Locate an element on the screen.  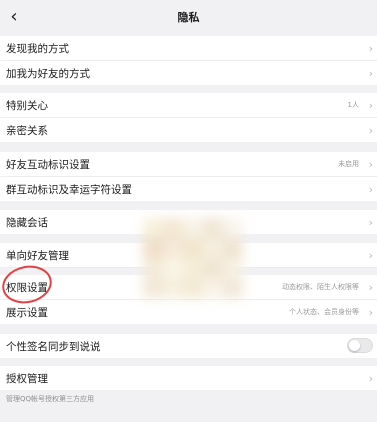
blurred-mosaic-overlay is located at coordinates (193, 258).